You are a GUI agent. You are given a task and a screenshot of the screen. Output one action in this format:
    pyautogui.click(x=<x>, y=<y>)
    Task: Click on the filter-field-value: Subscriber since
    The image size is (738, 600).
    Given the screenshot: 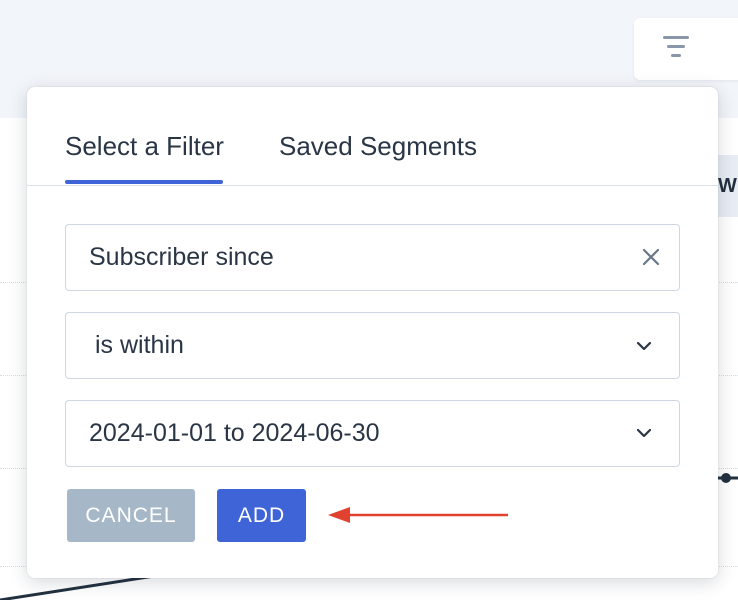 What is the action you would take?
    pyautogui.click(x=181, y=257)
    